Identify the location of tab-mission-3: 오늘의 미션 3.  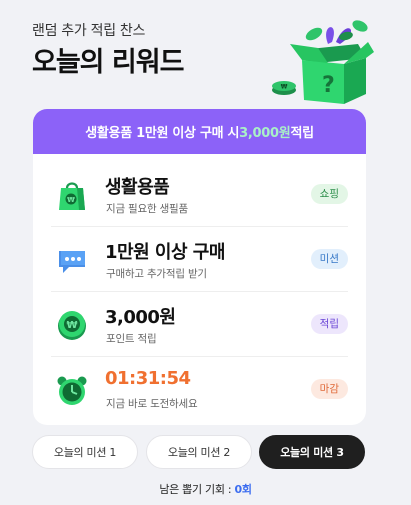
(312, 452).